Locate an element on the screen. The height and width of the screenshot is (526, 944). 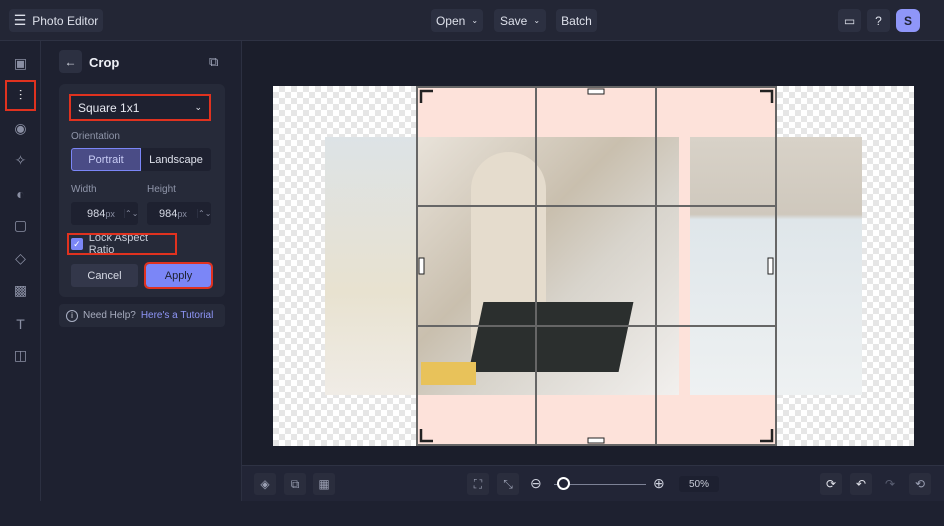
top-bar: ☰ Photo Editor Open ⌄ Save ⌄ Batch ▭ ? S is located at coordinates (472, 20).